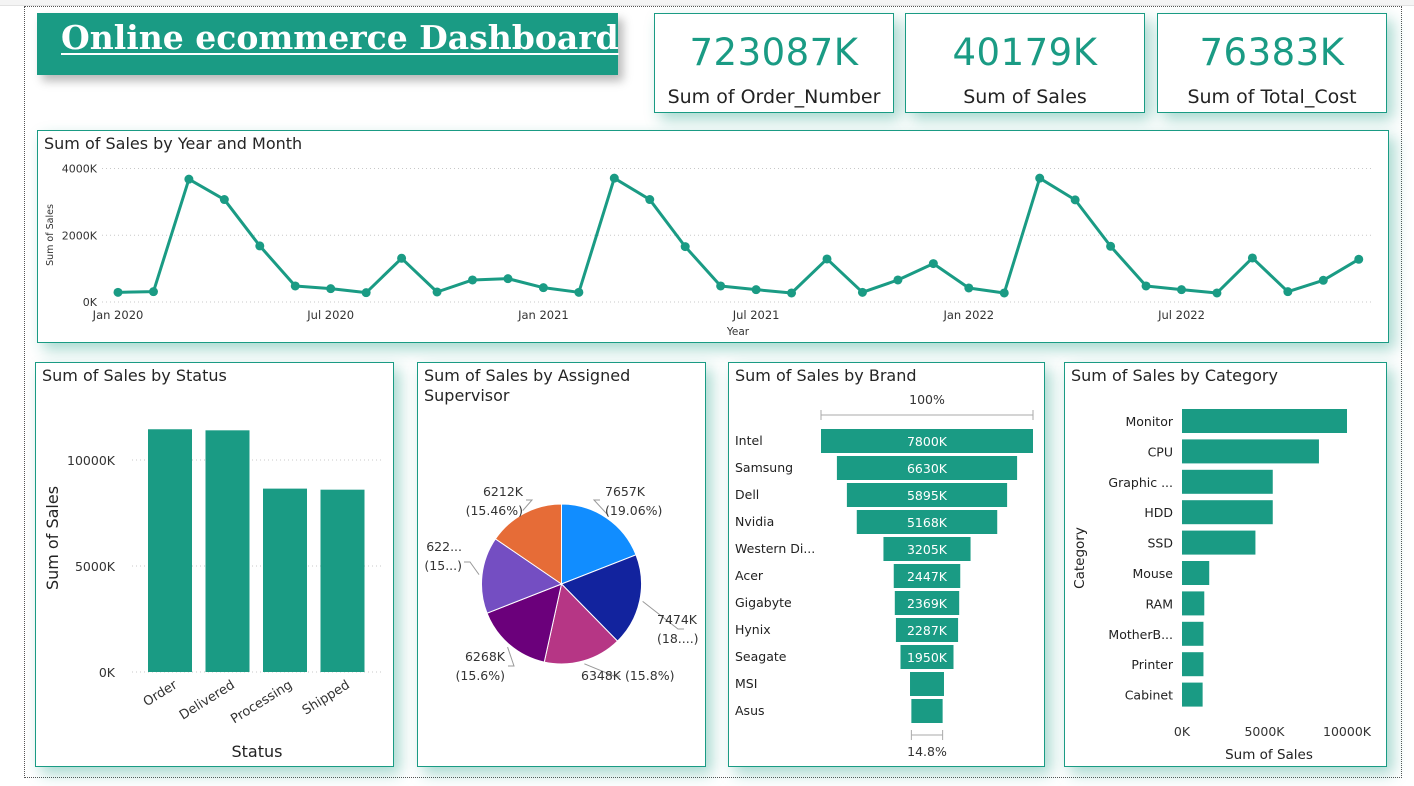  What do you see at coordinates (761, 656) in the screenshot?
I see `category-label: Seagate` at bounding box center [761, 656].